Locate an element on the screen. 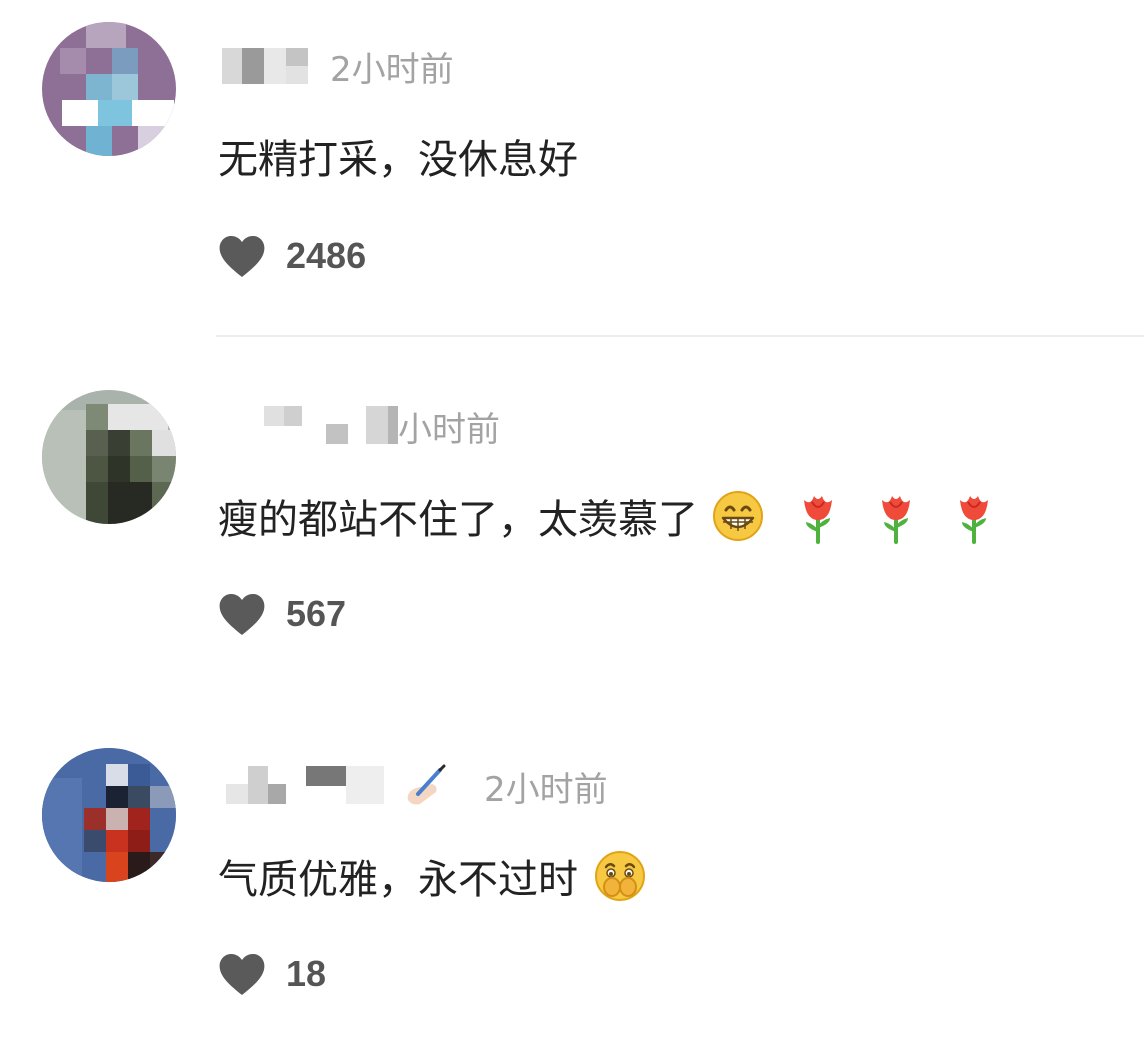 The width and height of the screenshot is (1144, 1048). comment-text: 瘦的都站不住了，太羡慕了 is located at coordinates (609, 516).